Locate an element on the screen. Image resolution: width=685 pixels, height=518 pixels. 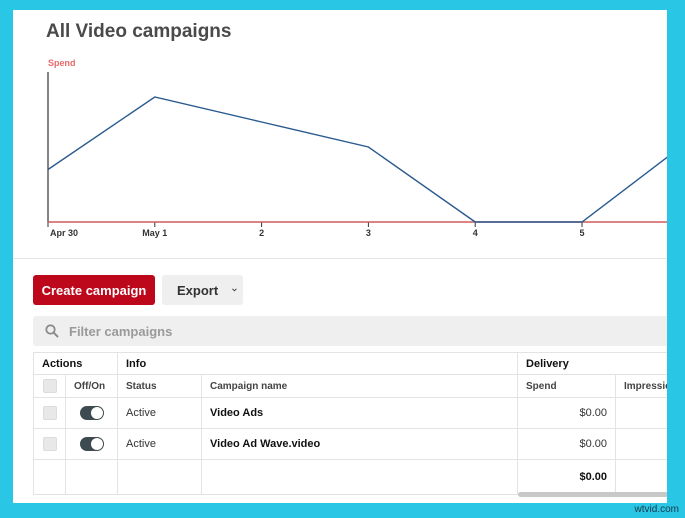
group-delivery: Delivery is located at coordinates (592, 363).